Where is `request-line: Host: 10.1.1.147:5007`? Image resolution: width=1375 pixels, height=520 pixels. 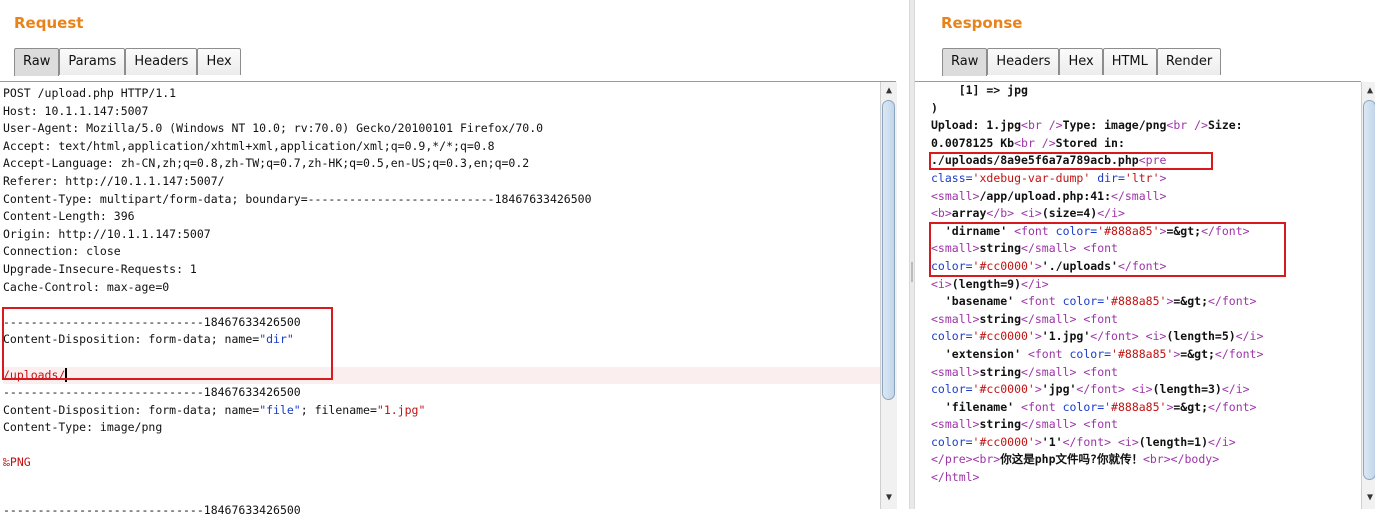 request-line: Host: 10.1.1.147:5007 is located at coordinates (76, 110).